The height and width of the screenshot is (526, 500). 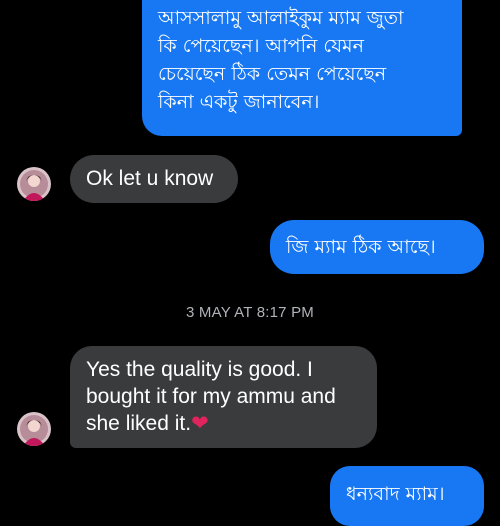 I want to click on message-text-line: চেয়েছেন ঠিক তেমন পেয়েছেন, so click(x=272, y=74).